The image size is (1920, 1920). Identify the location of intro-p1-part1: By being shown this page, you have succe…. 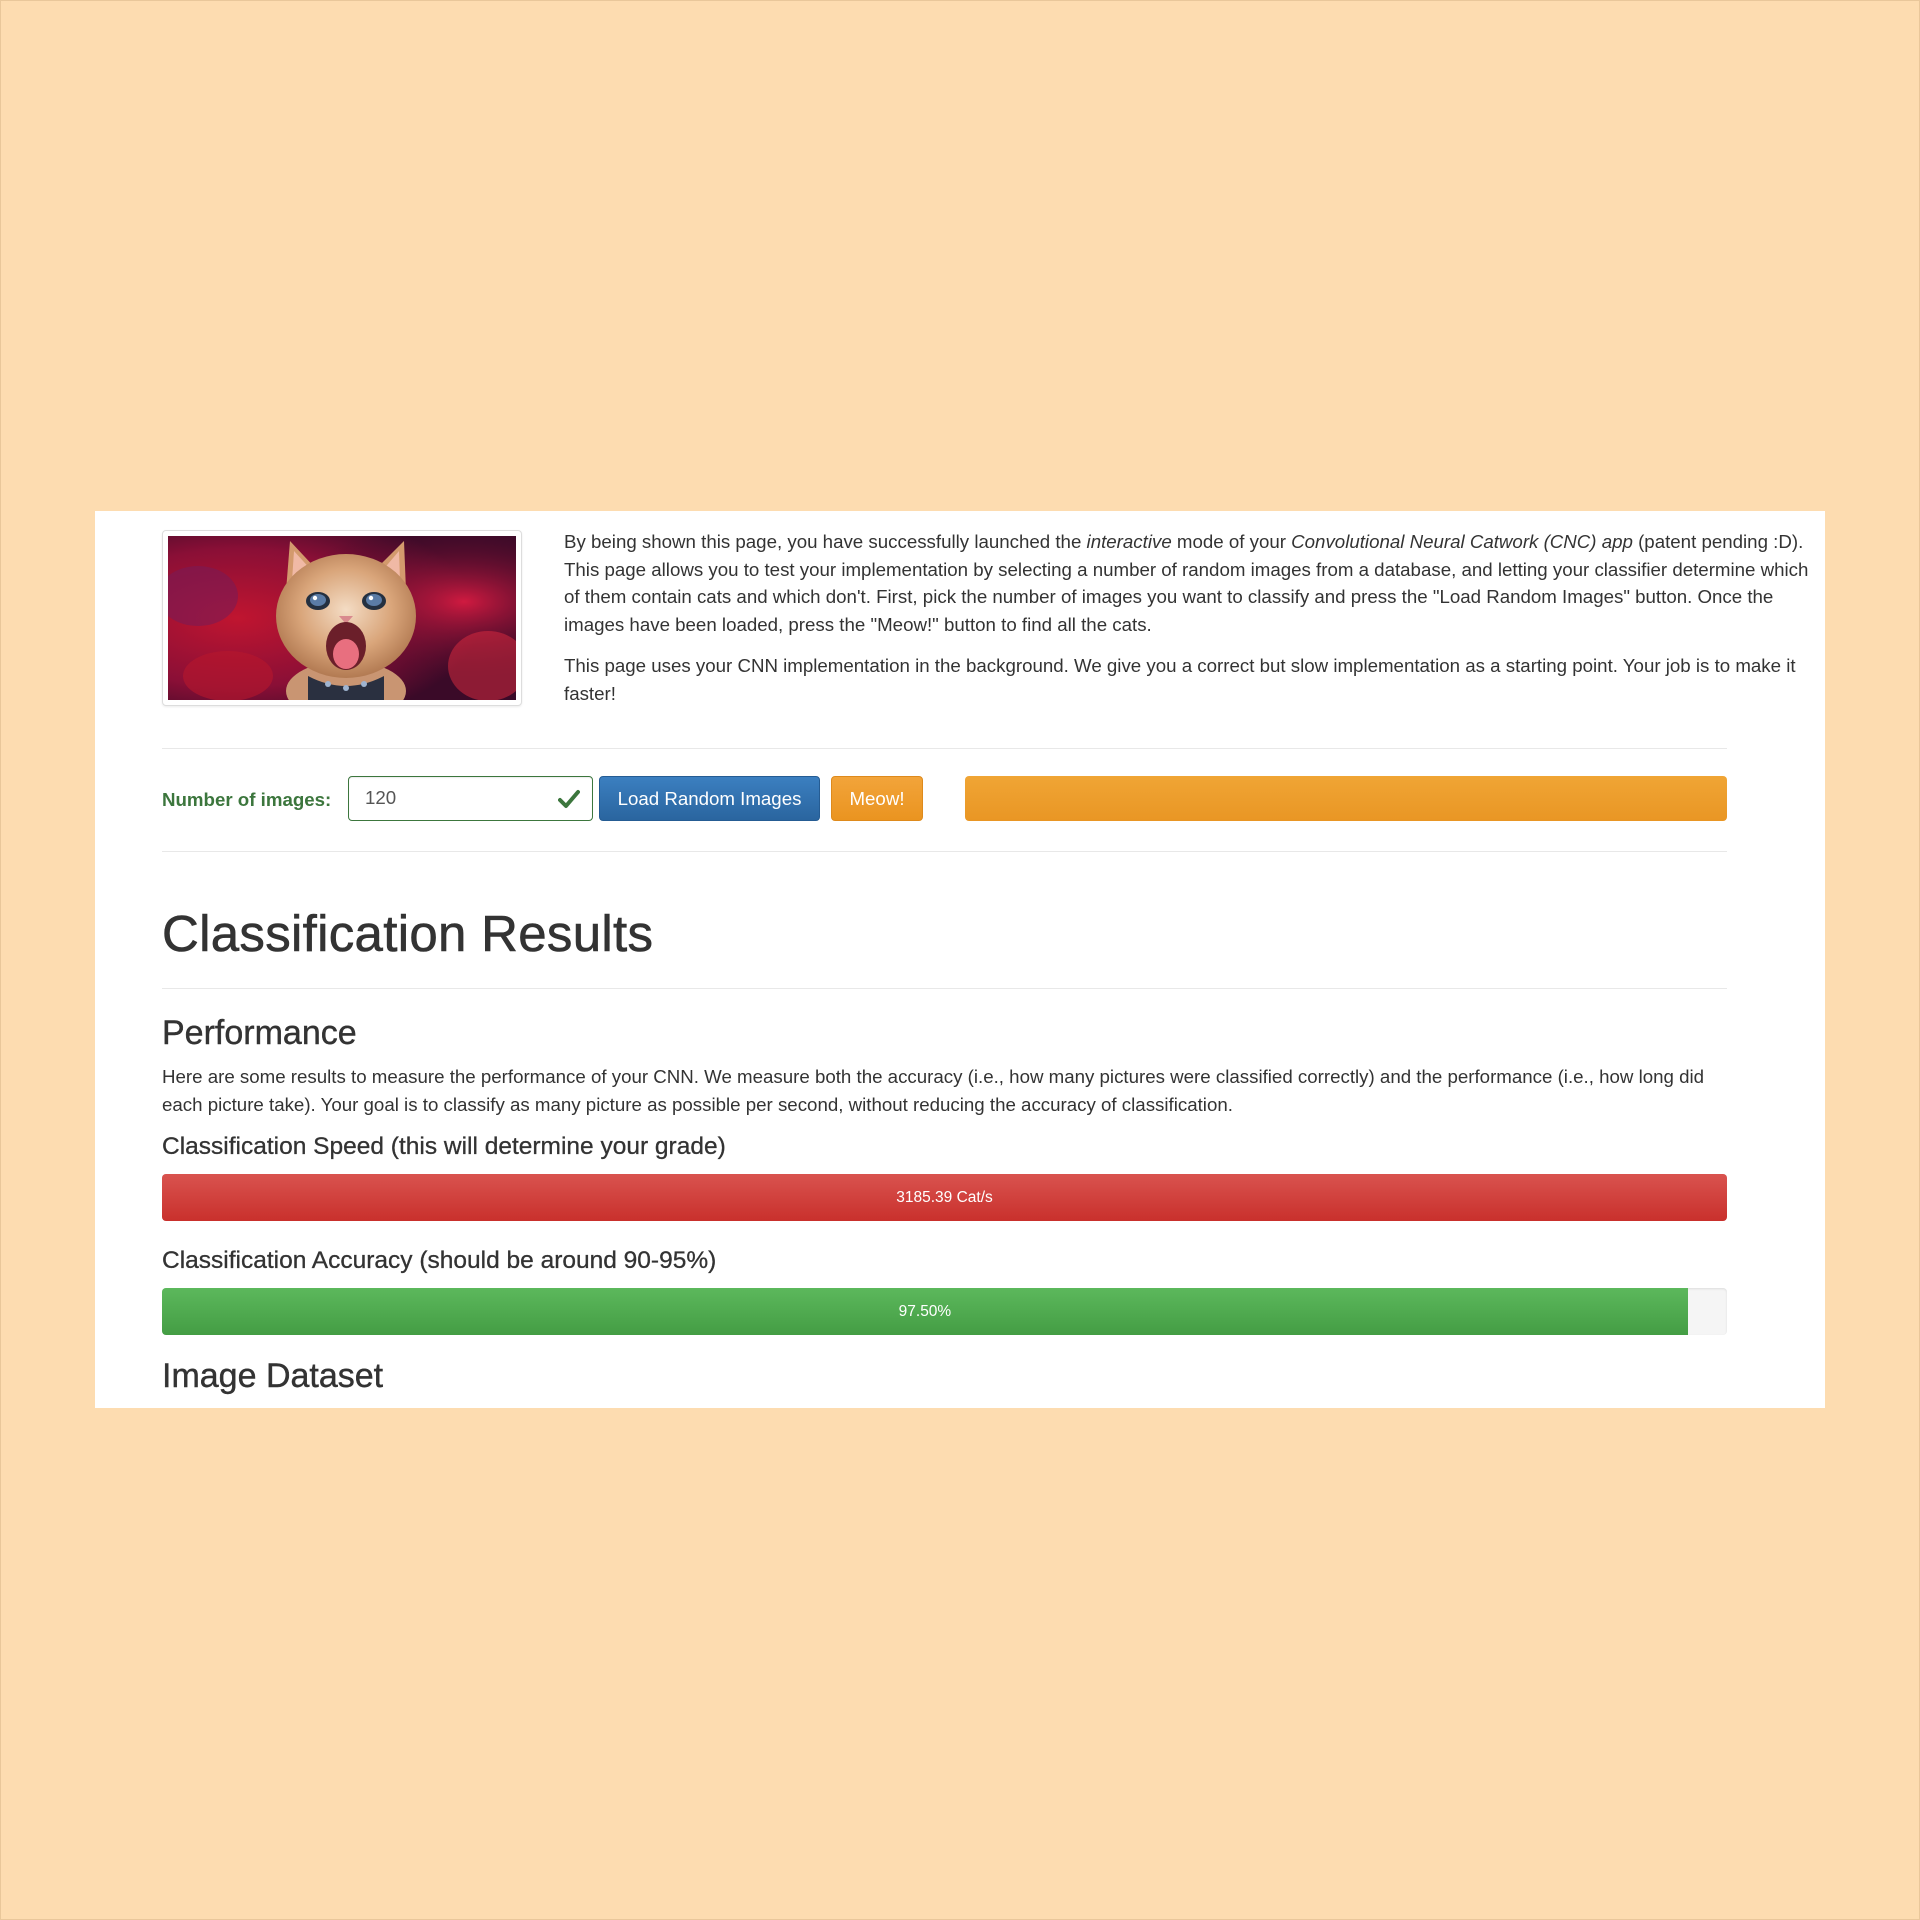
(825, 541).